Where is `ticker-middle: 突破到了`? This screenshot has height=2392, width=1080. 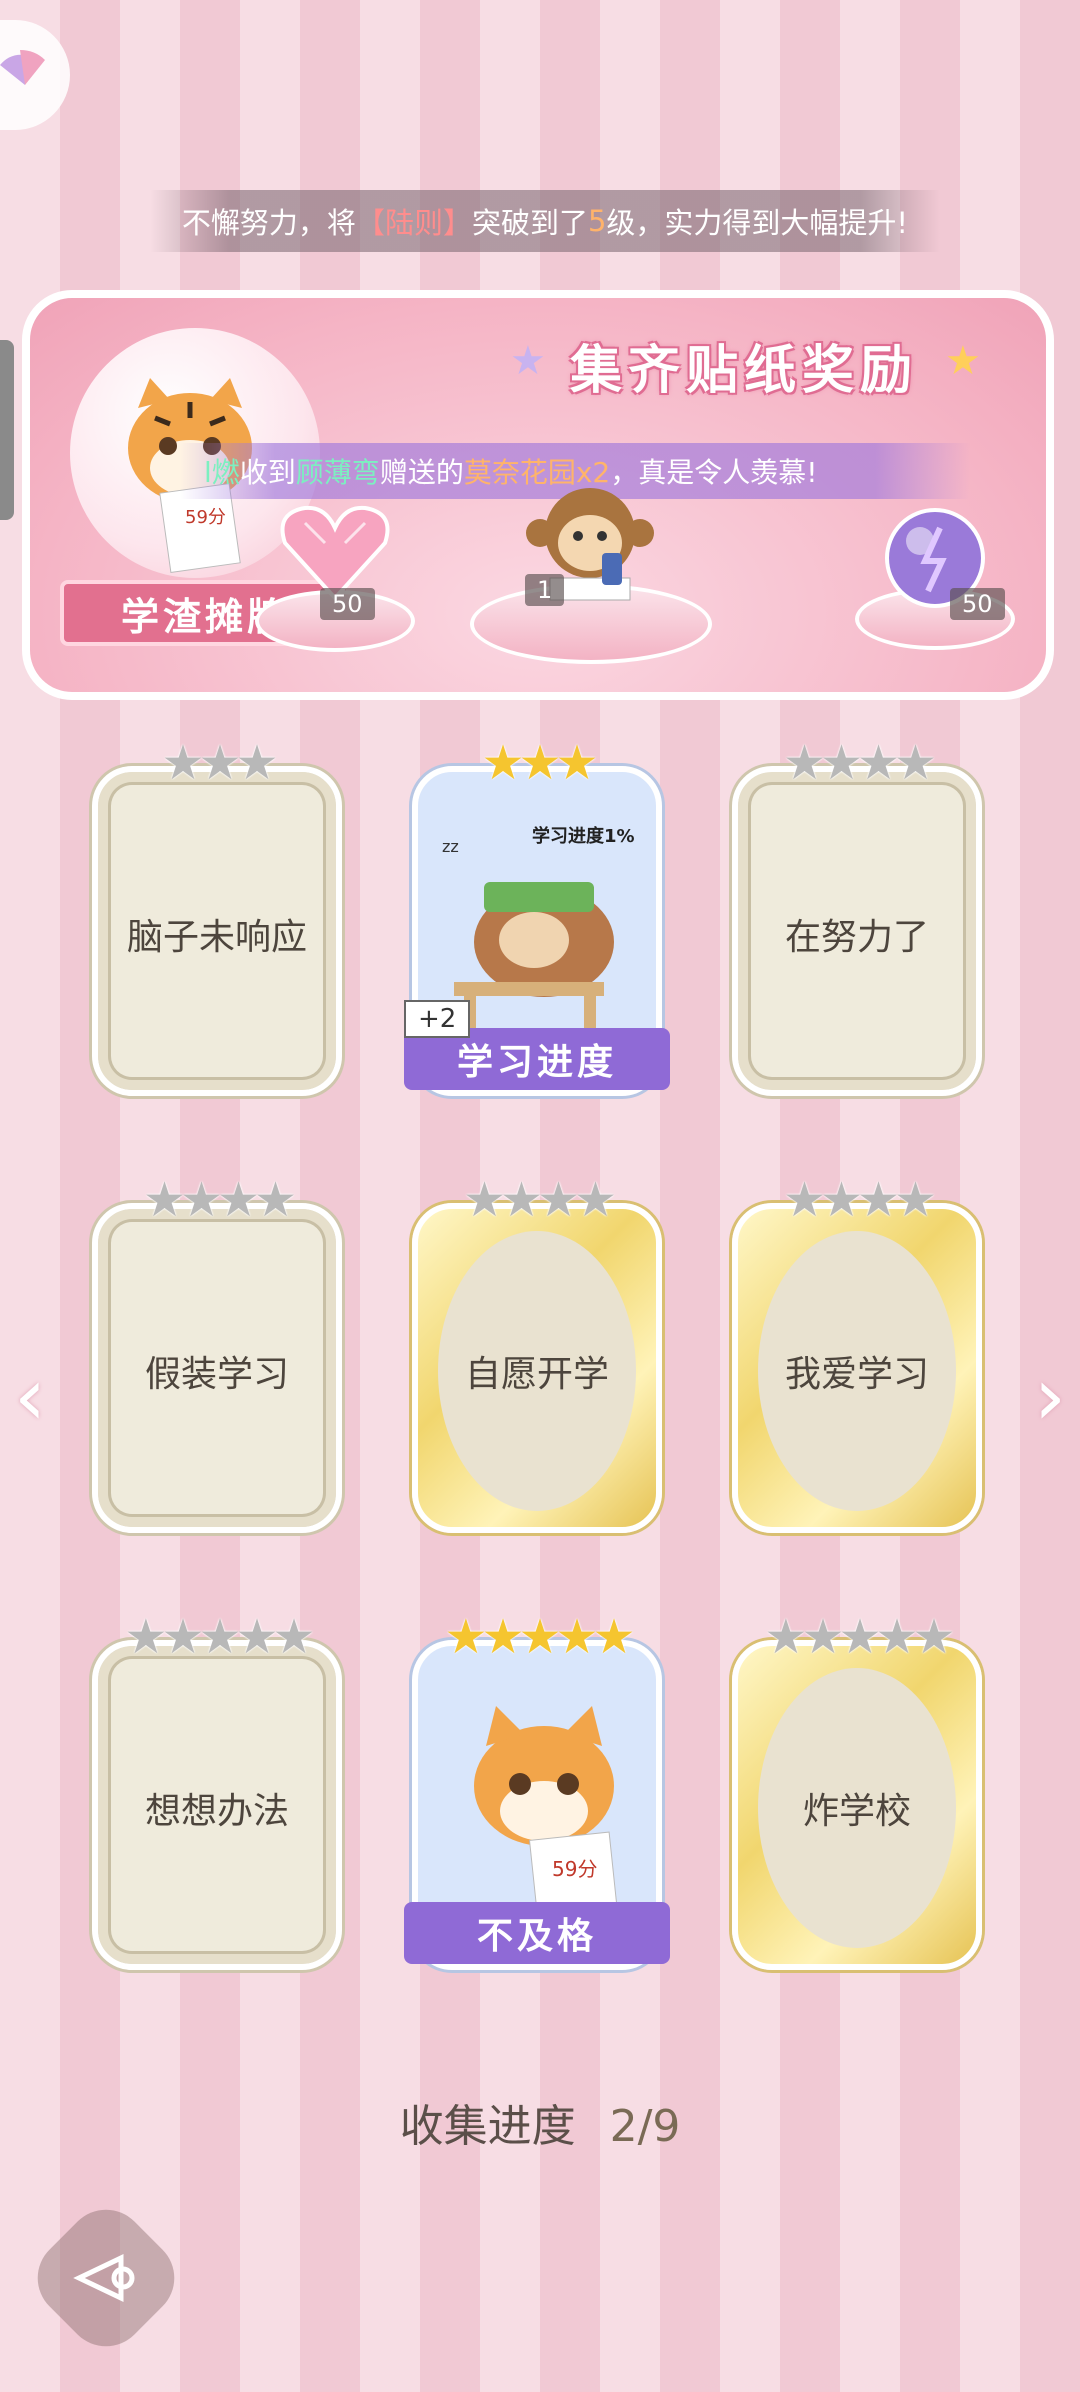 ticker-middle: 突破到了 is located at coordinates (529, 223).